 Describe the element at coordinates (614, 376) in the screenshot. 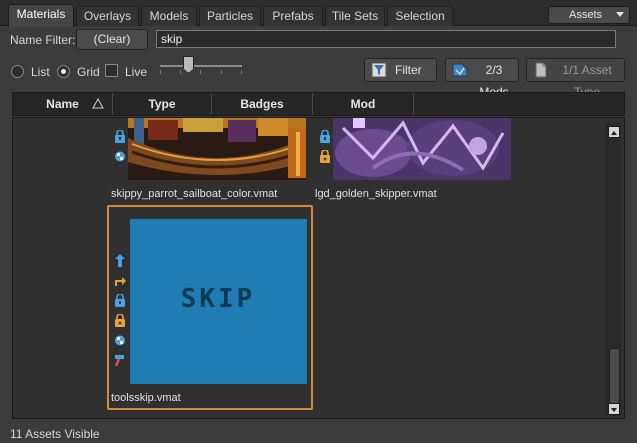

I see `scrollbar-thumb` at that location.